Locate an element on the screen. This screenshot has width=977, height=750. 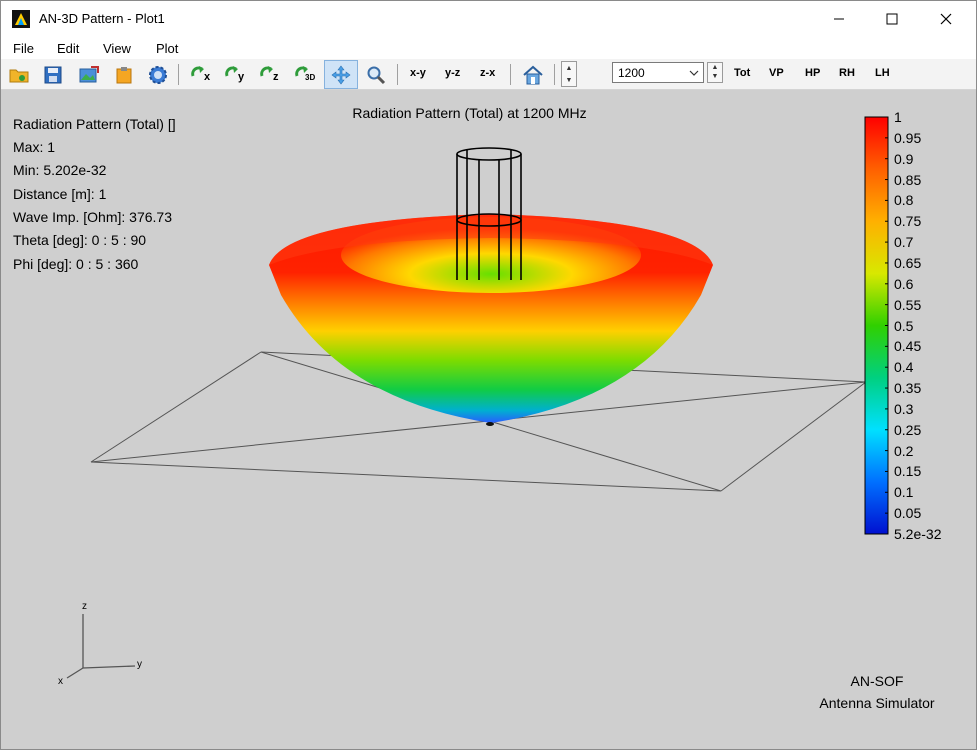
menu-edit: Edit is located at coordinates (68, 48).